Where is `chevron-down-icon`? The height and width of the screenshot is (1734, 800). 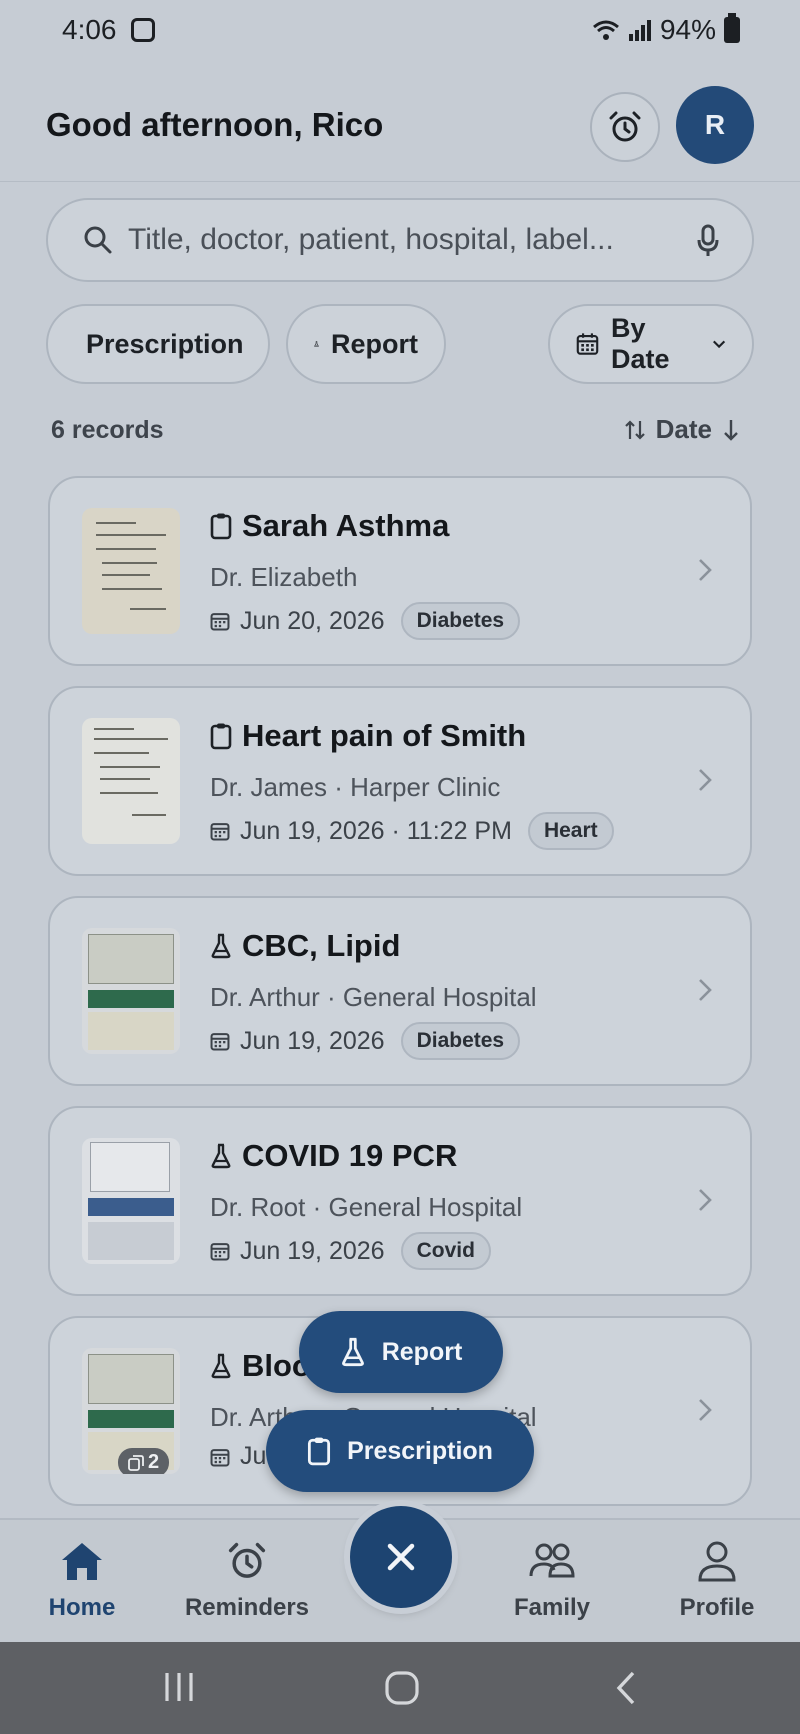 chevron-down-icon is located at coordinates (718, 344).